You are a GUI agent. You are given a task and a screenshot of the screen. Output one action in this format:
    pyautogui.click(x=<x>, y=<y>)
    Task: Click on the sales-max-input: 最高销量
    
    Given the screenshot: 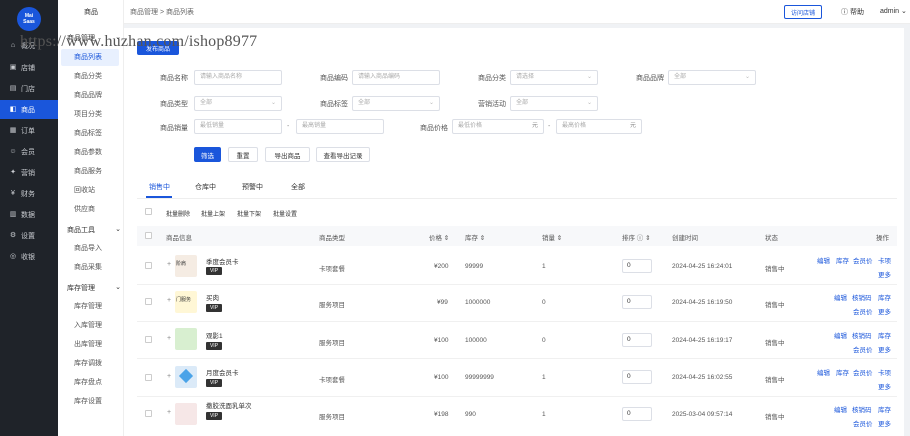 What is the action you would take?
    pyautogui.click(x=340, y=126)
    